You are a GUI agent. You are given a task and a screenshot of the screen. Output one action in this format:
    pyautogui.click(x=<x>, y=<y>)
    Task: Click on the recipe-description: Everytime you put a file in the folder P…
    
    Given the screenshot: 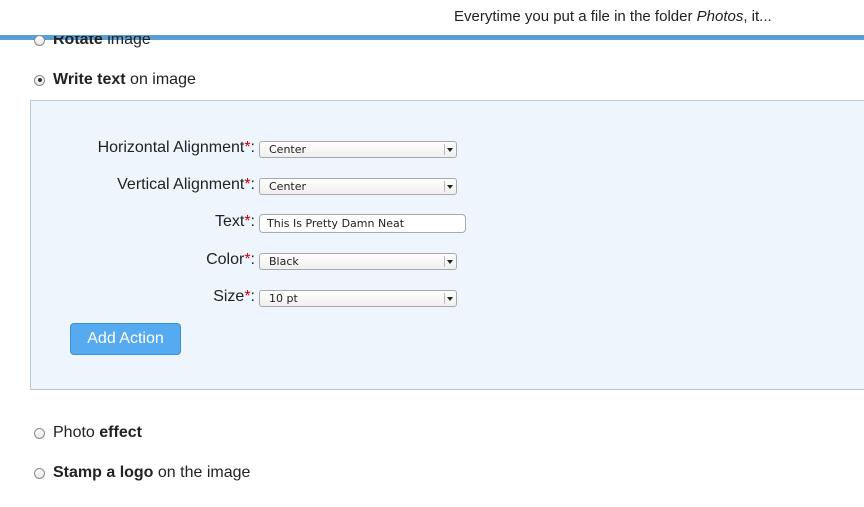 What is the action you would take?
    pyautogui.click(x=613, y=16)
    